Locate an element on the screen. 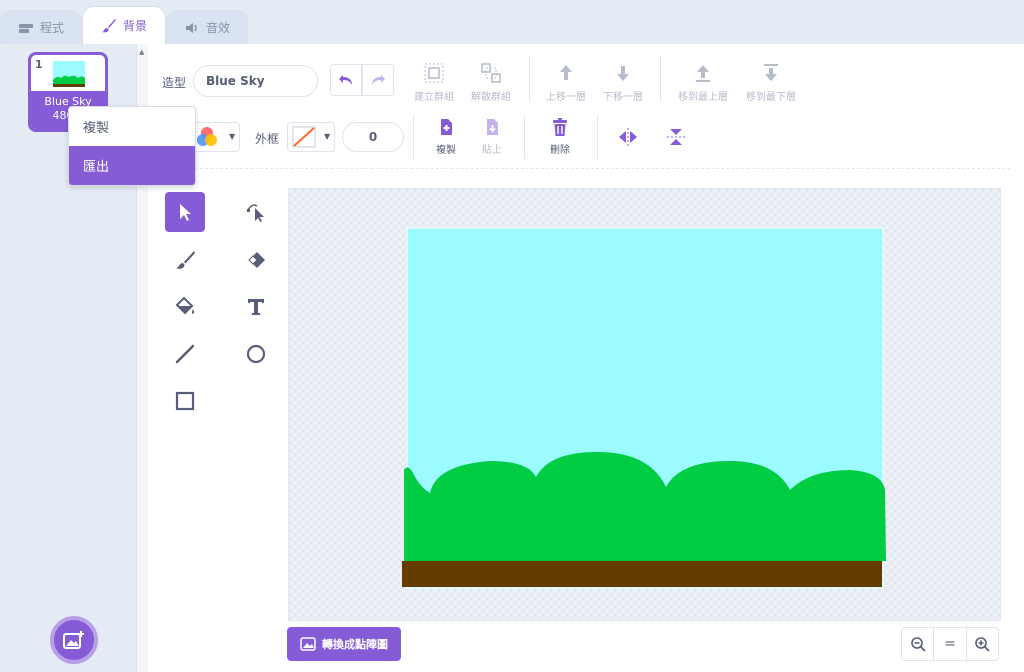  zoom-out-icon is located at coordinates (918, 644).